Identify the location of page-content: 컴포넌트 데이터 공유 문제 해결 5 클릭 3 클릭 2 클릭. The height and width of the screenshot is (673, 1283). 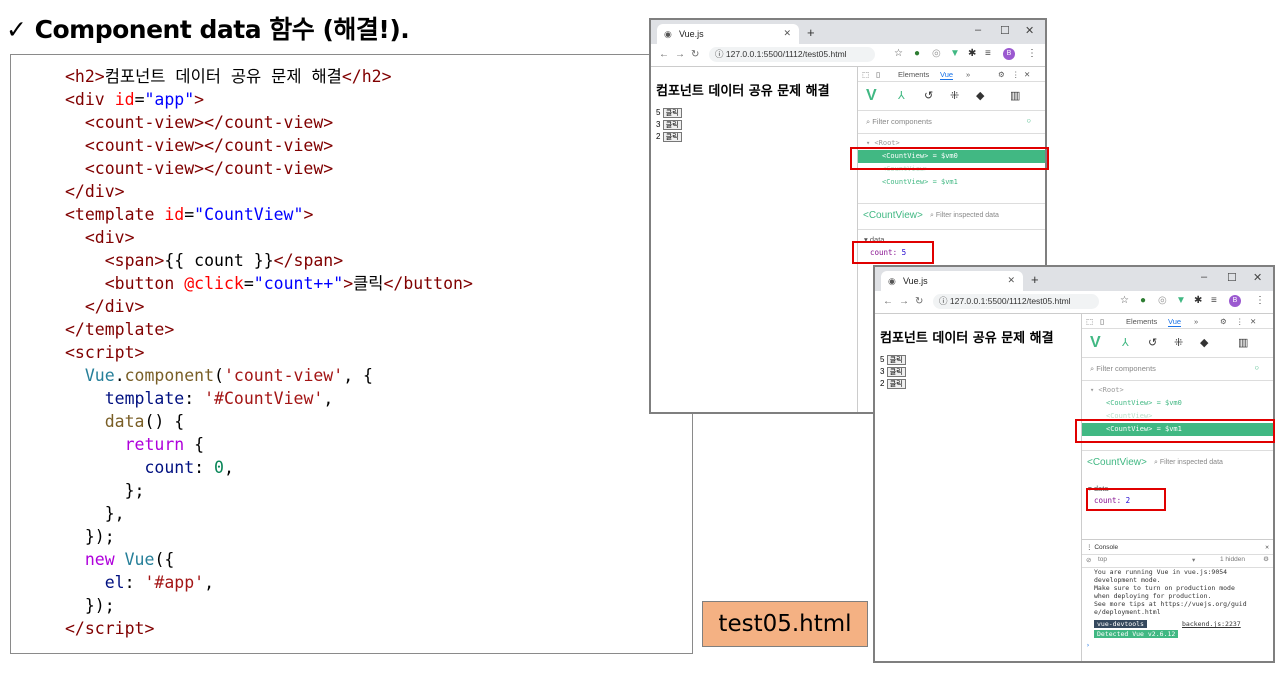
(978, 487).